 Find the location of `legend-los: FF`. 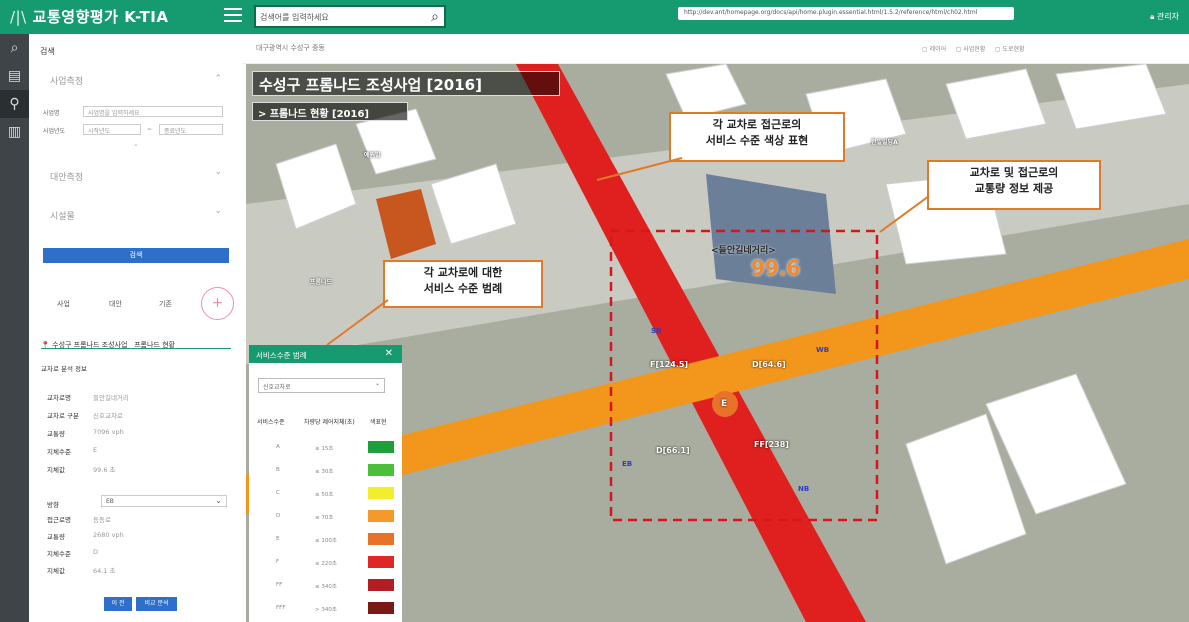

legend-los: FF is located at coordinates (279, 585).